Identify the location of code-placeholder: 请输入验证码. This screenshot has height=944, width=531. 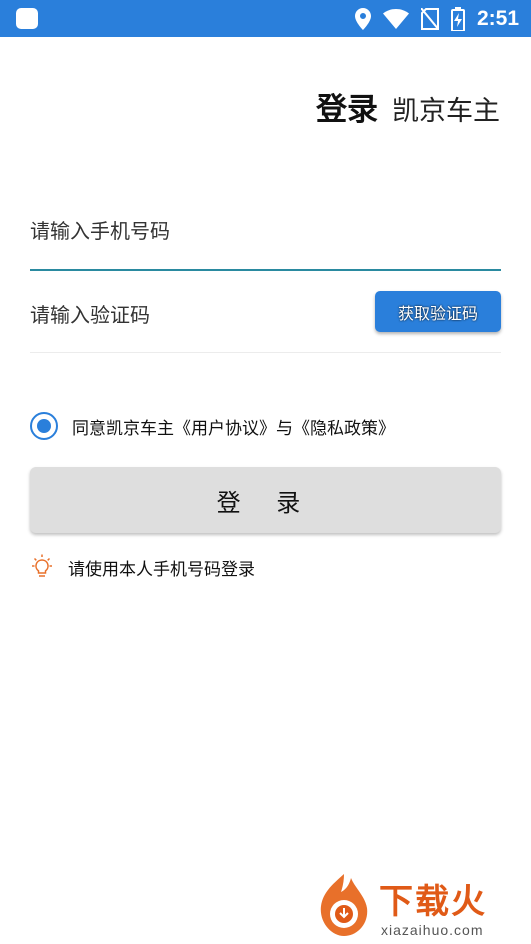
(90, 315).